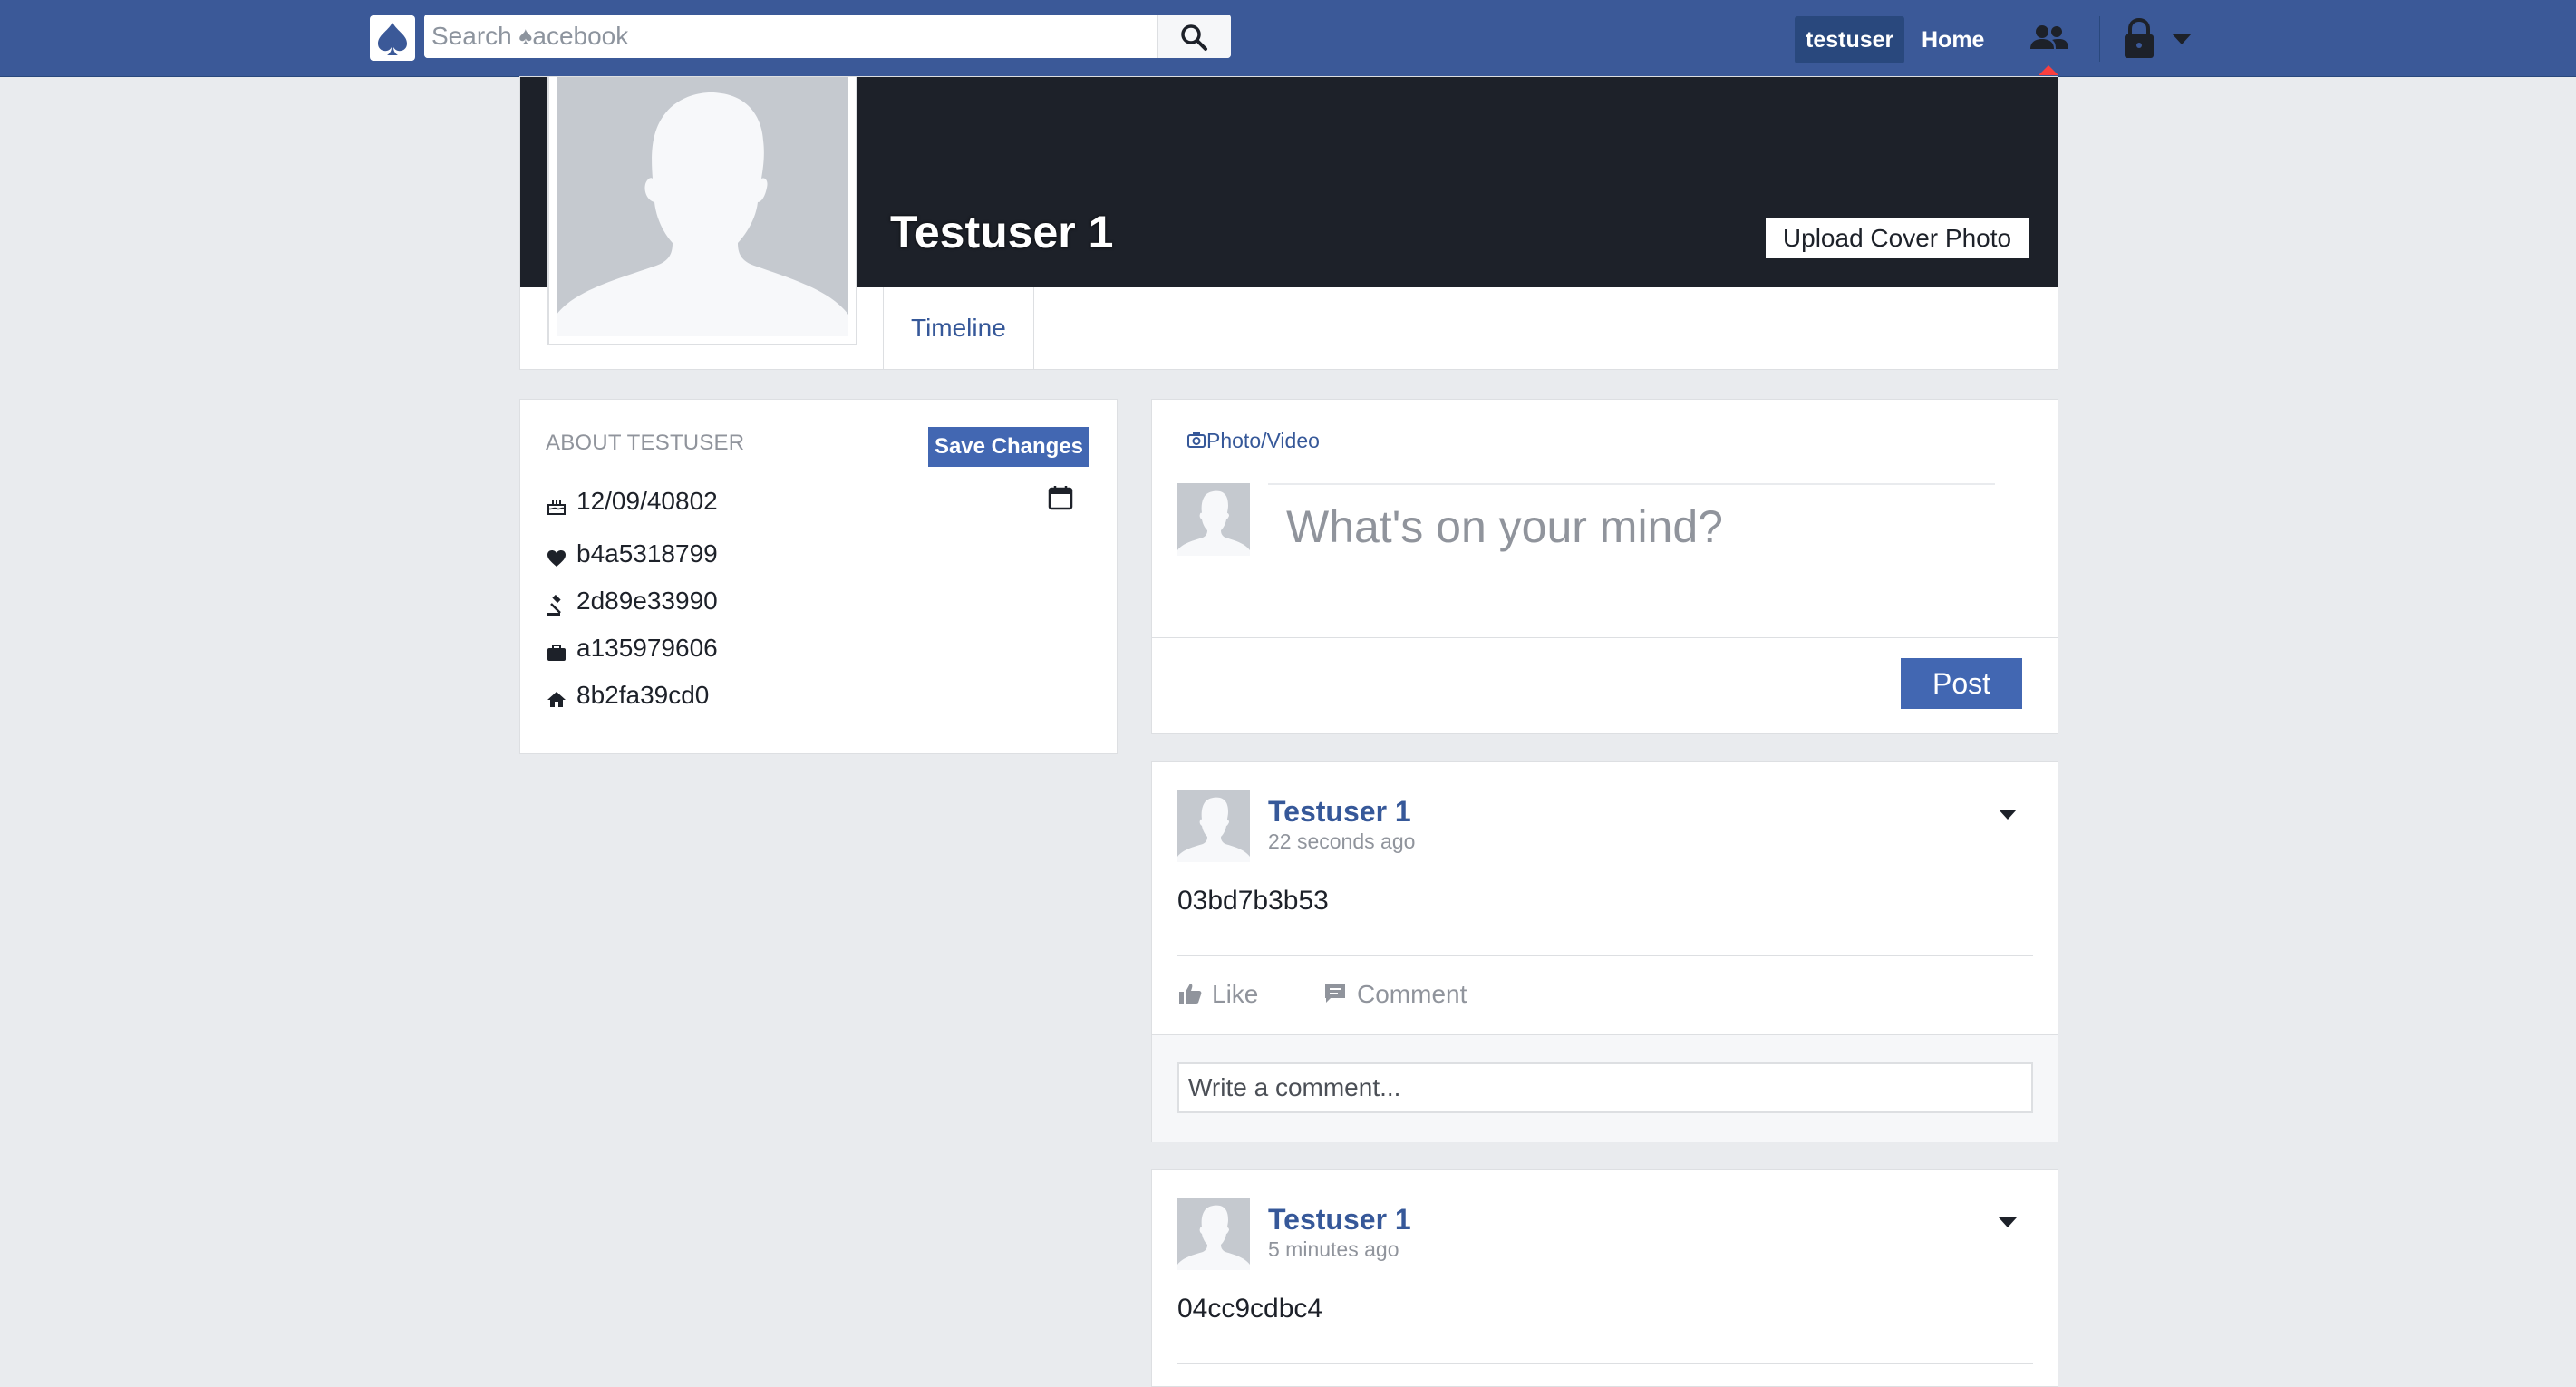 The width and height of the screenshot is (2576, 1387). I want to click on about-work: a135979606, so click(632, 648).